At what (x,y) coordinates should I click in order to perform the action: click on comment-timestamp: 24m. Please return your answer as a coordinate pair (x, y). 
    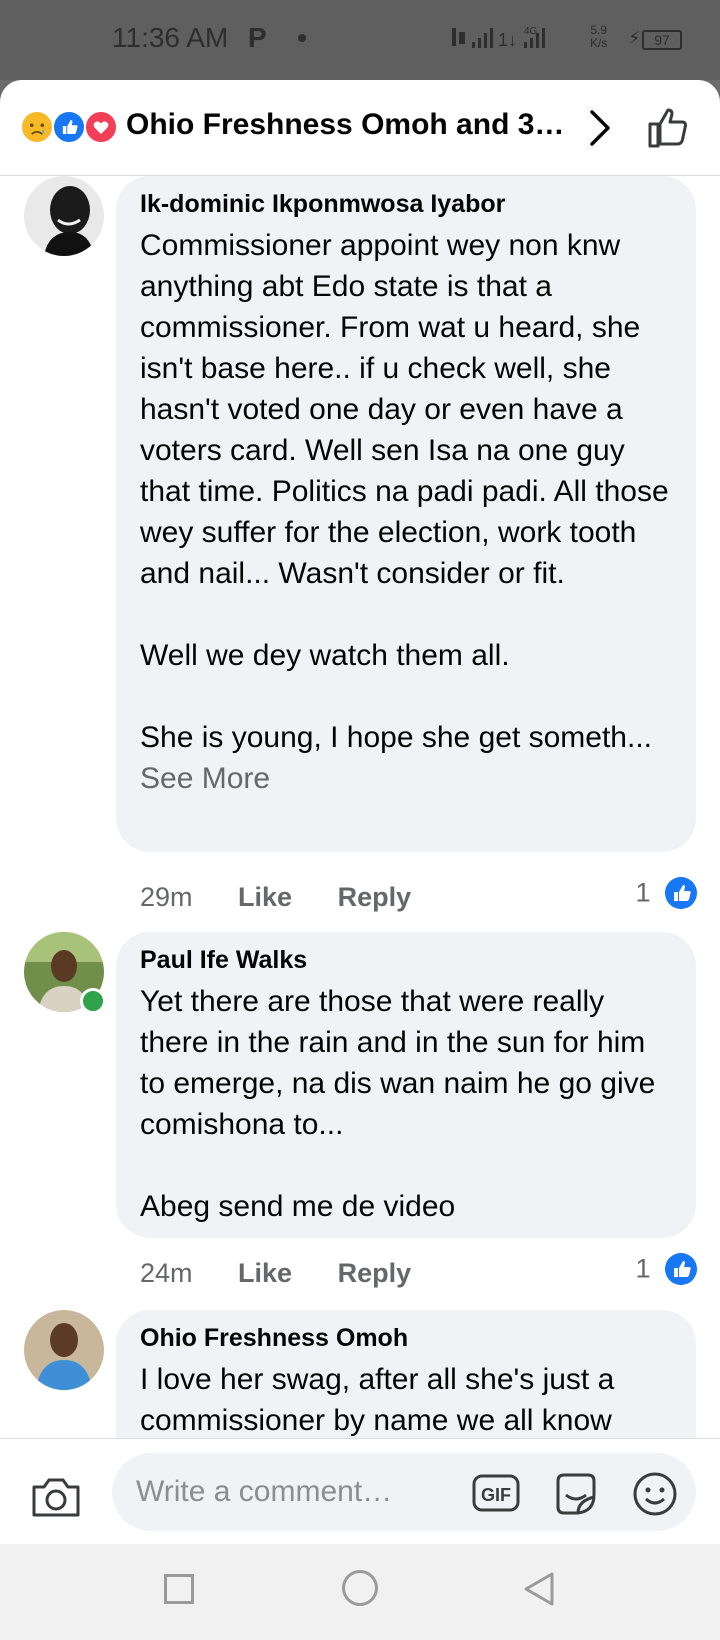
    Looking at the image, I should click on (166, 1273).